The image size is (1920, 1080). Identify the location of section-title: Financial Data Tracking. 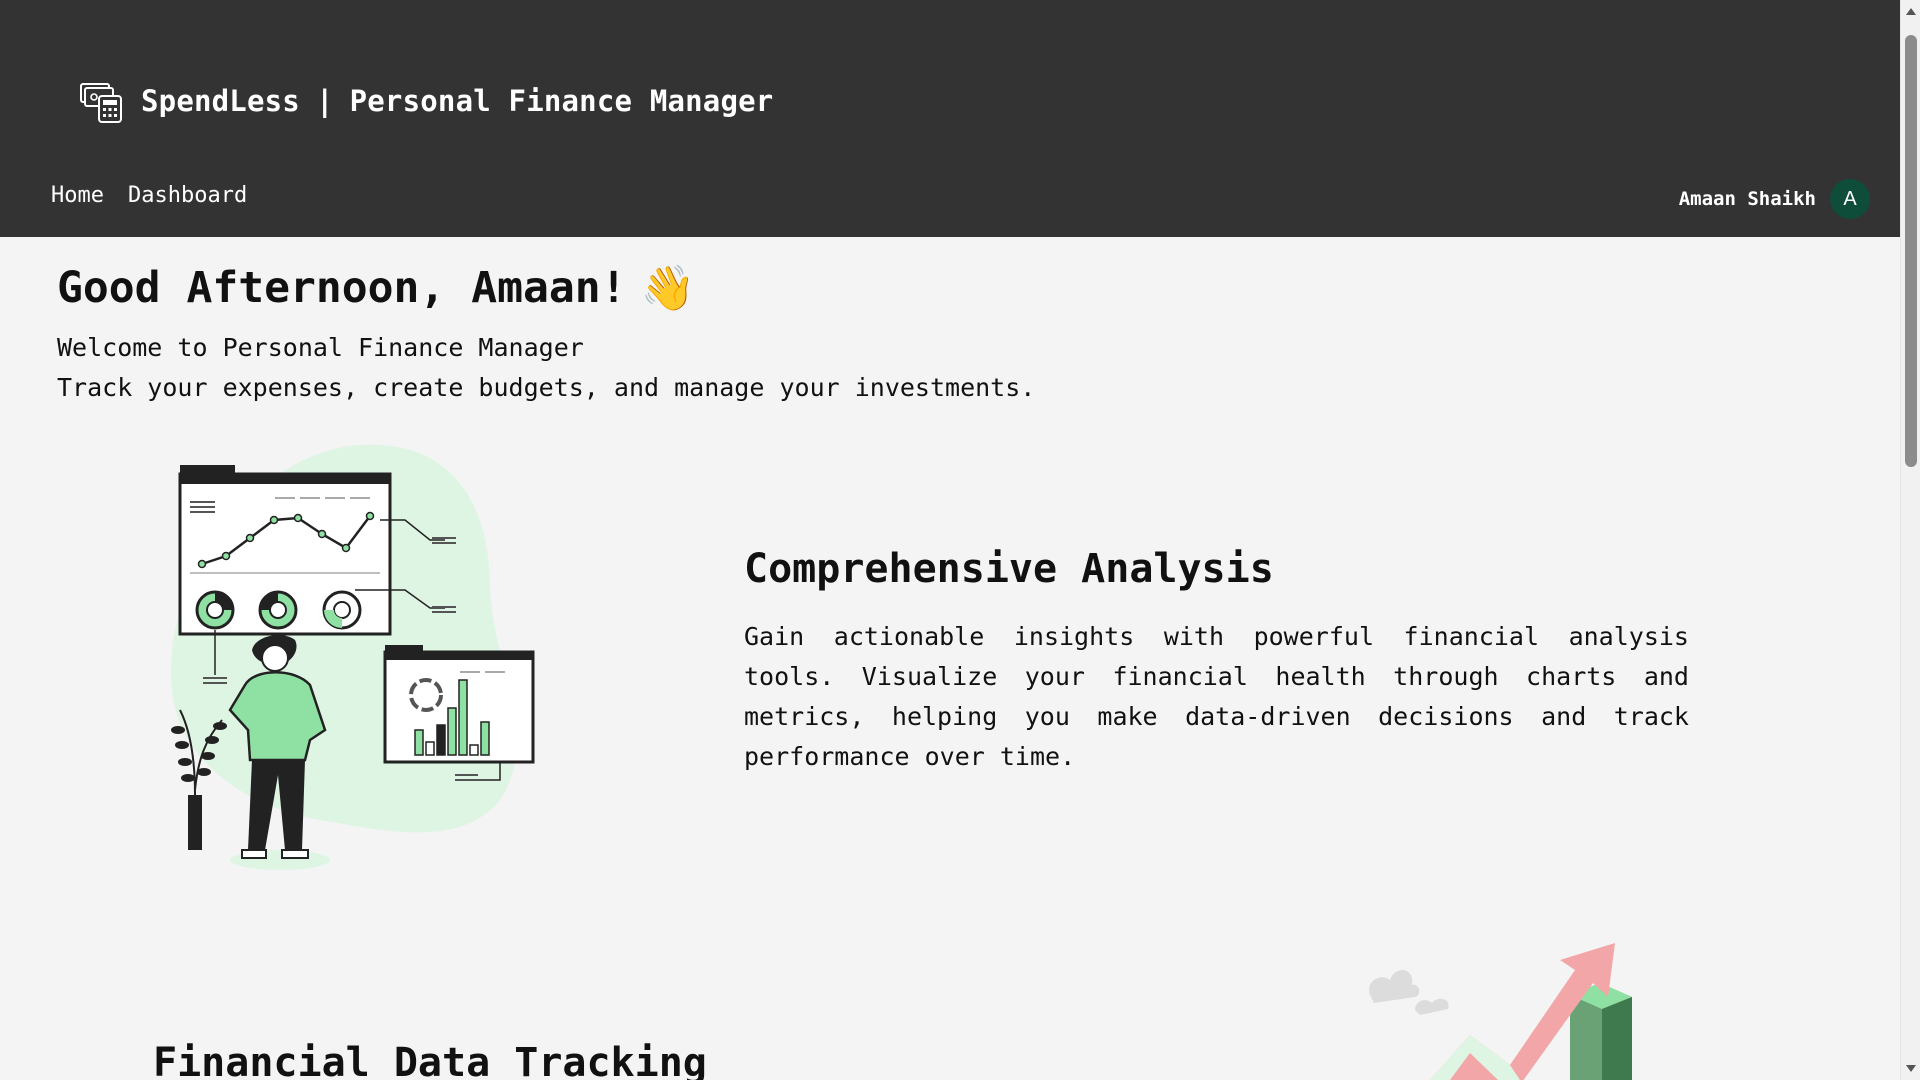
(430, 1060).